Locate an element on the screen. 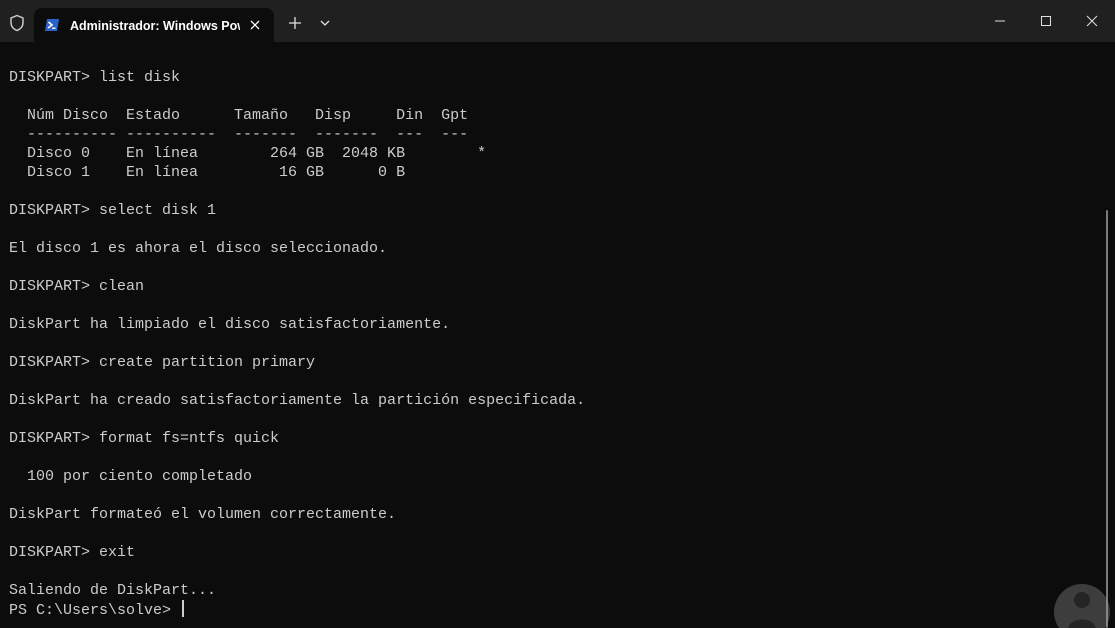 Image resolution: width=1115 pixels, height=628 pixels. minimize-icon is located at coordinates (1000, 21).